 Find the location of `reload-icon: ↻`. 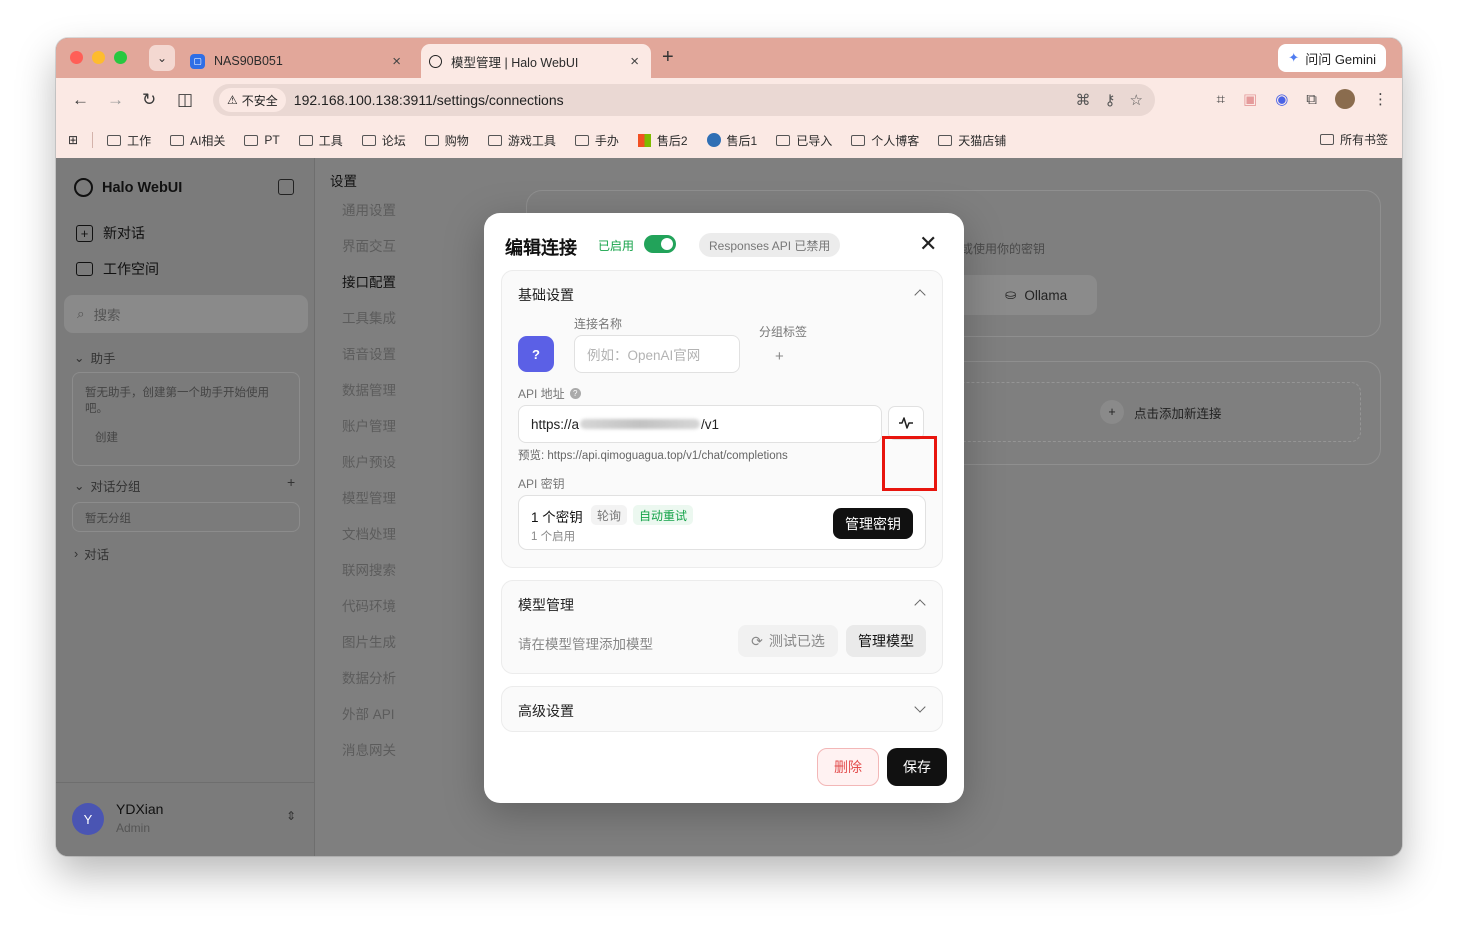

reload-icon: ↻ is located at coordinates (149, 100).